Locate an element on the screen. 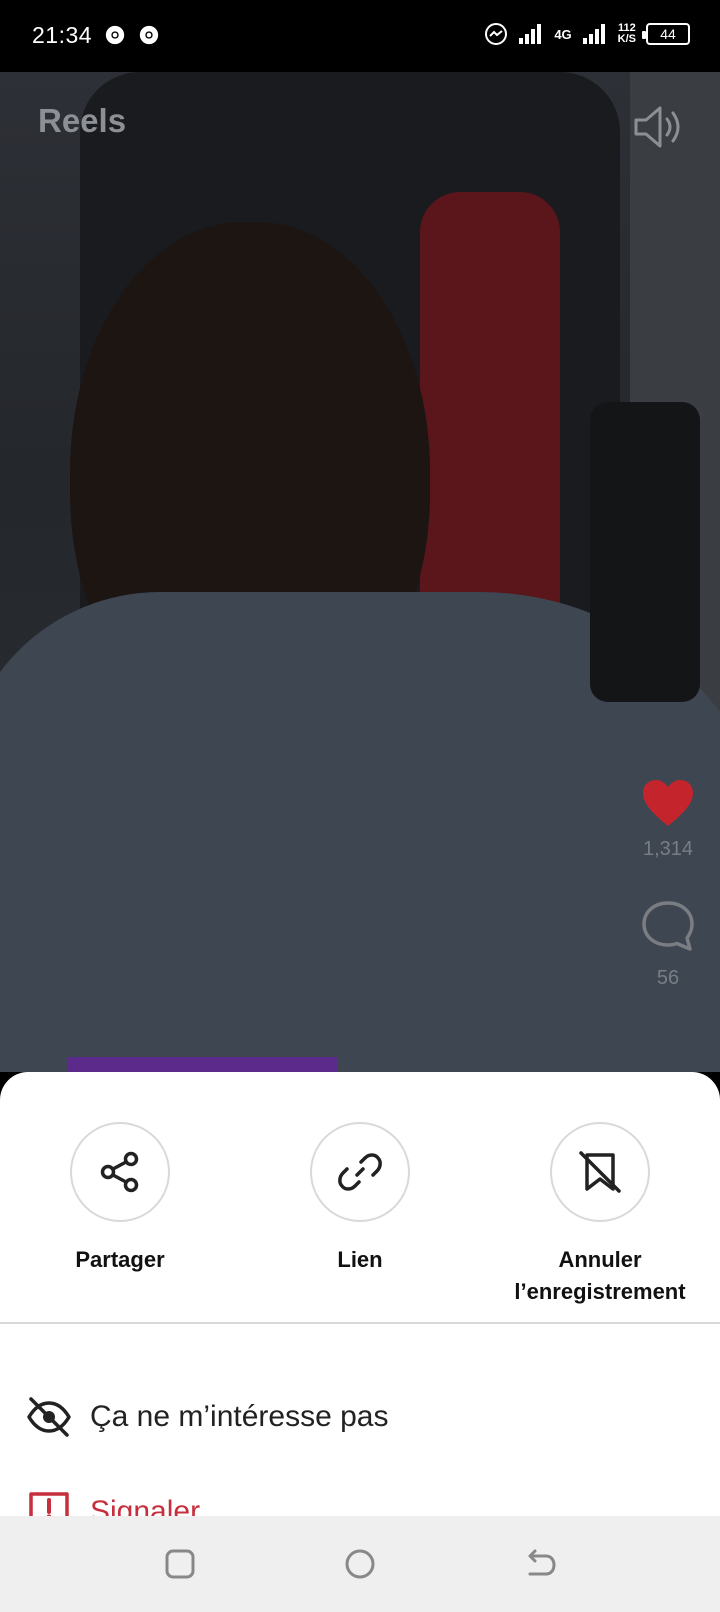  video-banner is located at coordinates (203, 1064).